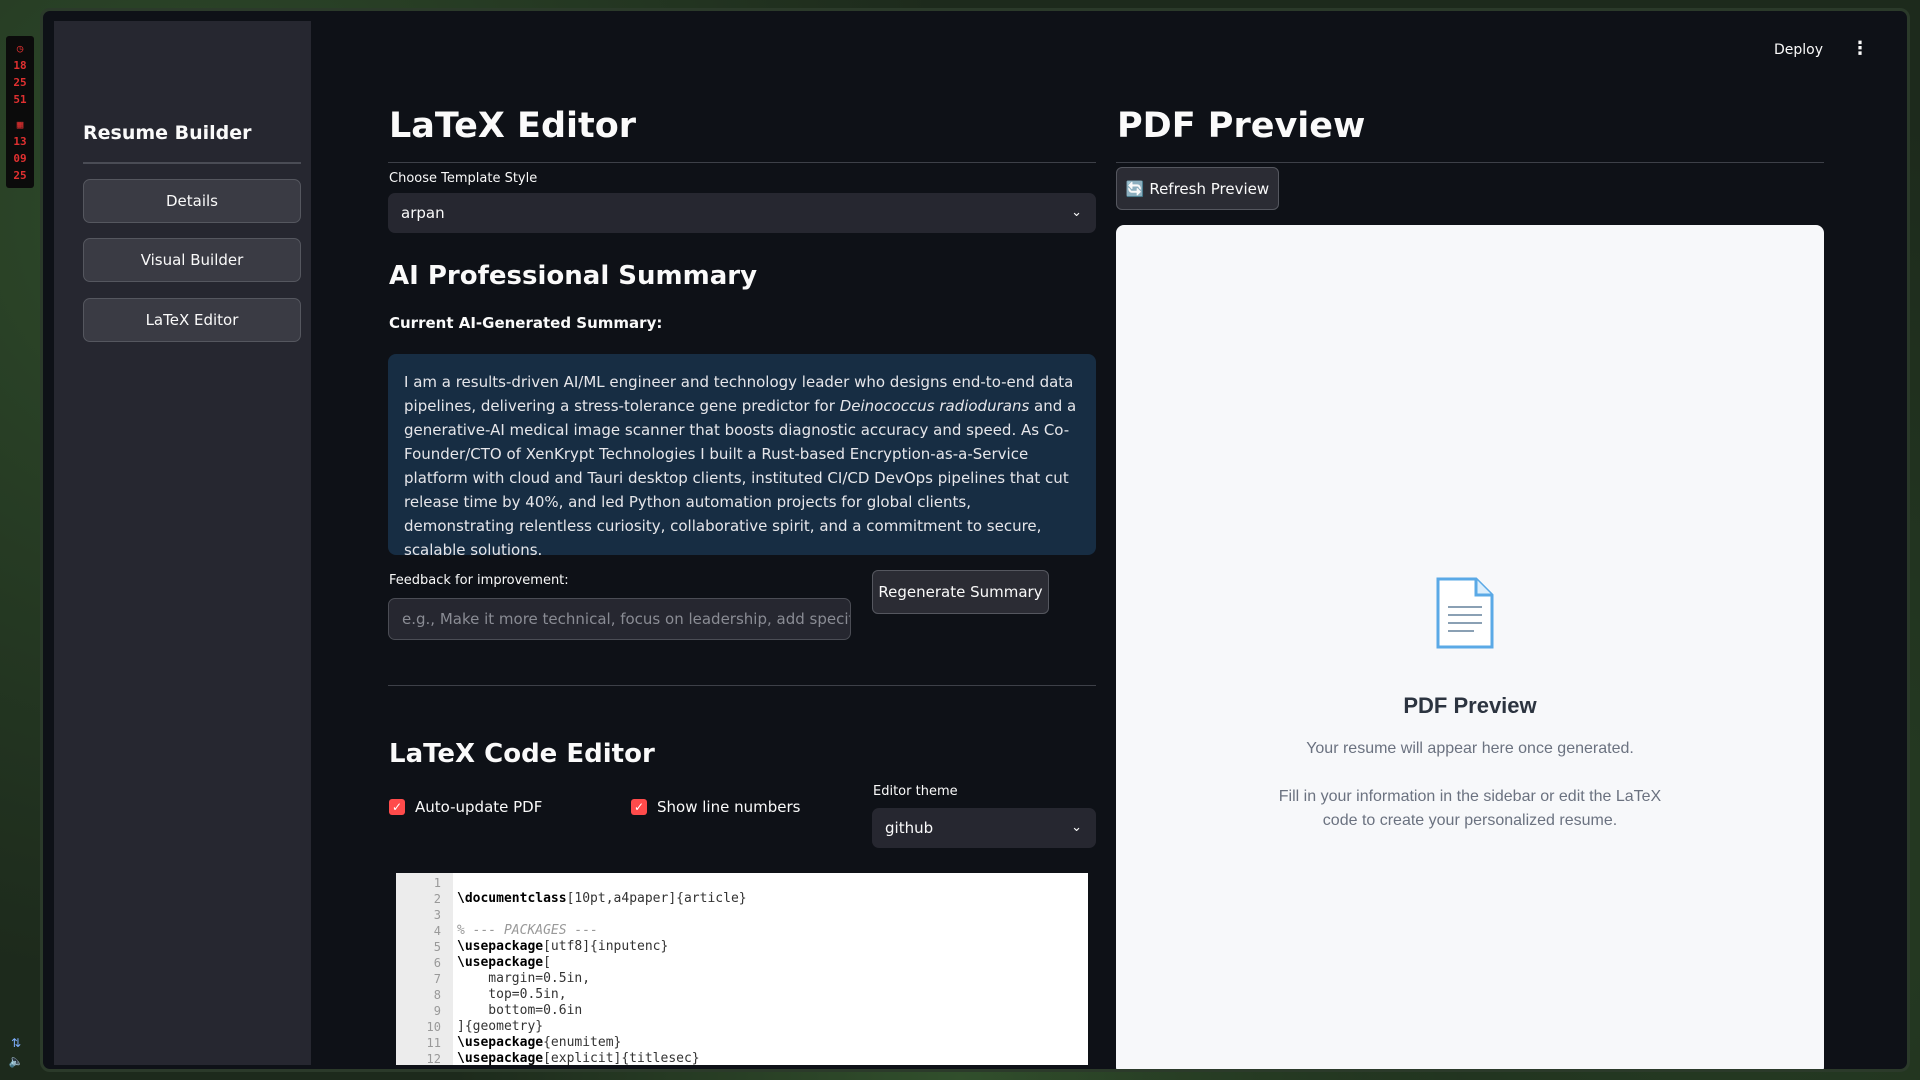  What do you see at coordinates (433, 1058) in the screenshot?
I see `line-number: 12` at bounding box center [433, 1058].